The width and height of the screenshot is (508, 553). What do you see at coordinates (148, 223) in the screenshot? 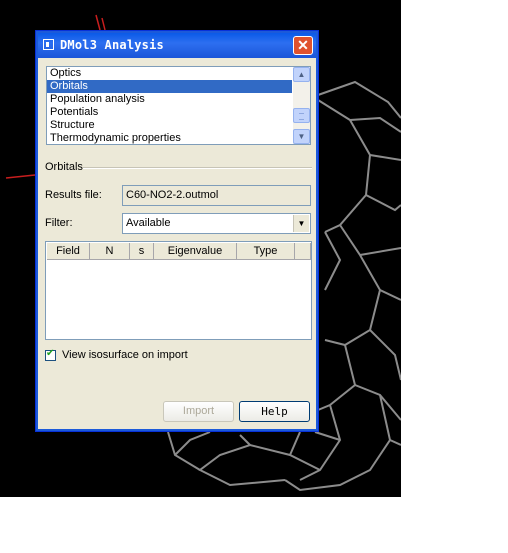
I see `filter-value: Available` at bounding box center [148, 223].